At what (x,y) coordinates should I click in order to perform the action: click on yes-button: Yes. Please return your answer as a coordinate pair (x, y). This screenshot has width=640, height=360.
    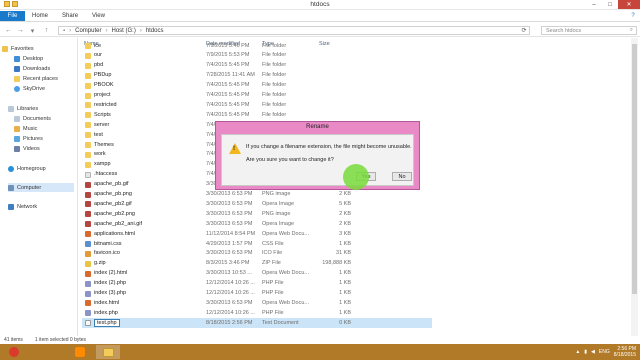
    Looking at the image, I should click on (366, 176).